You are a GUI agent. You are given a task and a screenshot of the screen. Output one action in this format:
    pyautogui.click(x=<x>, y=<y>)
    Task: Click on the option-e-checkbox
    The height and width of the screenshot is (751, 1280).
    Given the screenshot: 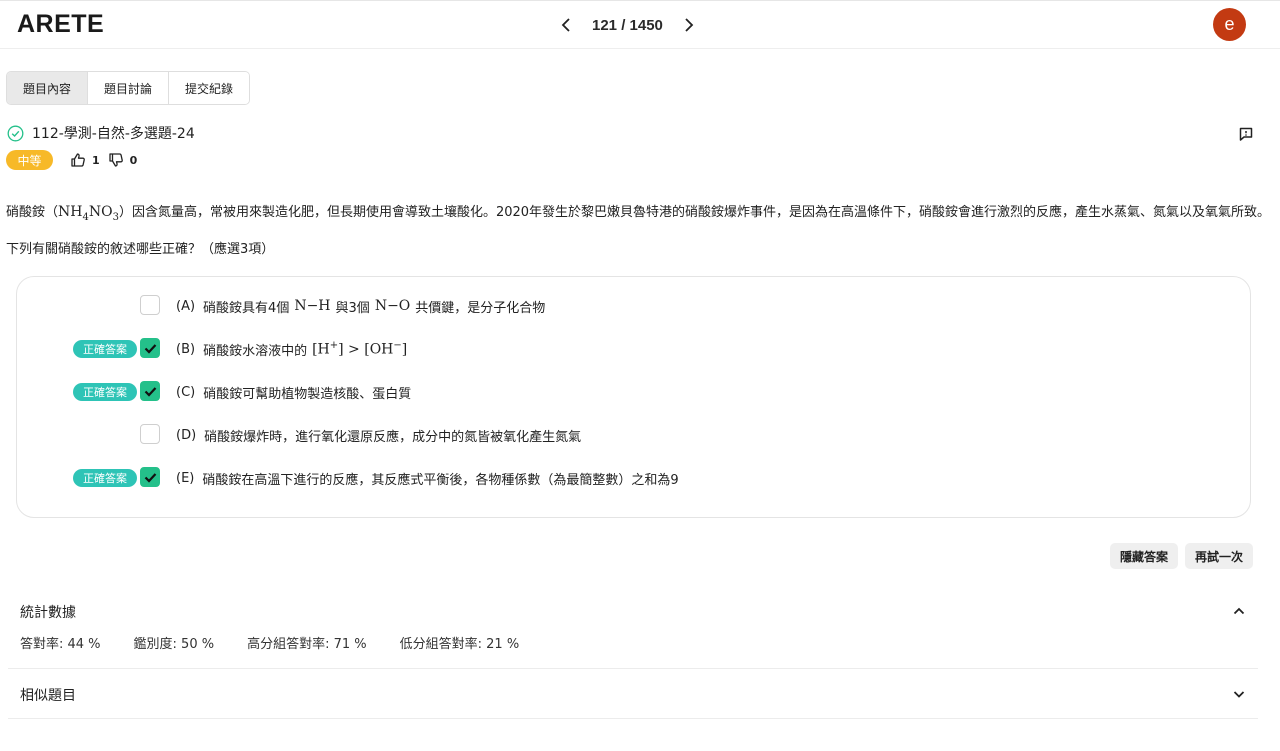 What is the action you would take?
    pyautogui.click(x=150, y=477)
    